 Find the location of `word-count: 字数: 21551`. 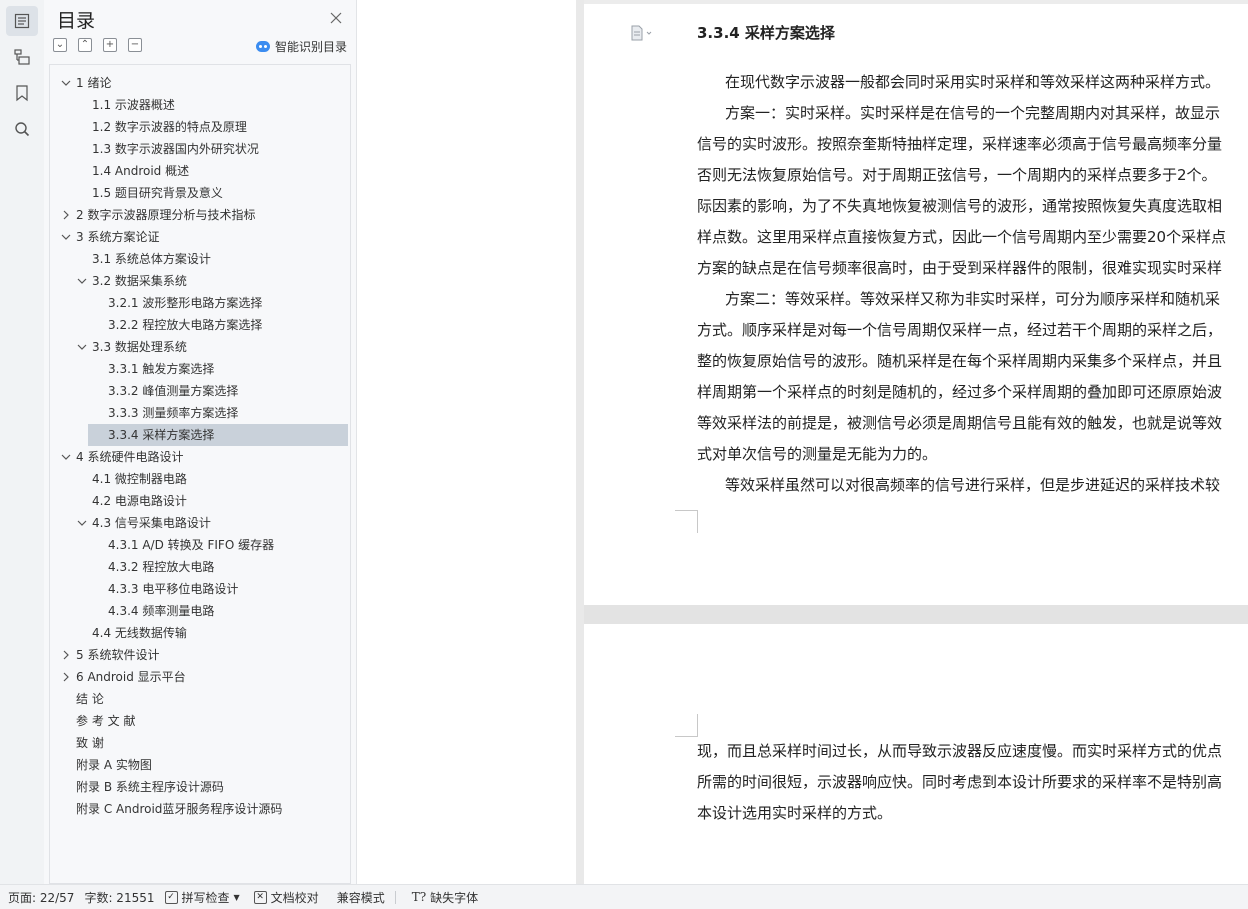

word-count: 字数: 21551 is located at coordinates (119, 897).